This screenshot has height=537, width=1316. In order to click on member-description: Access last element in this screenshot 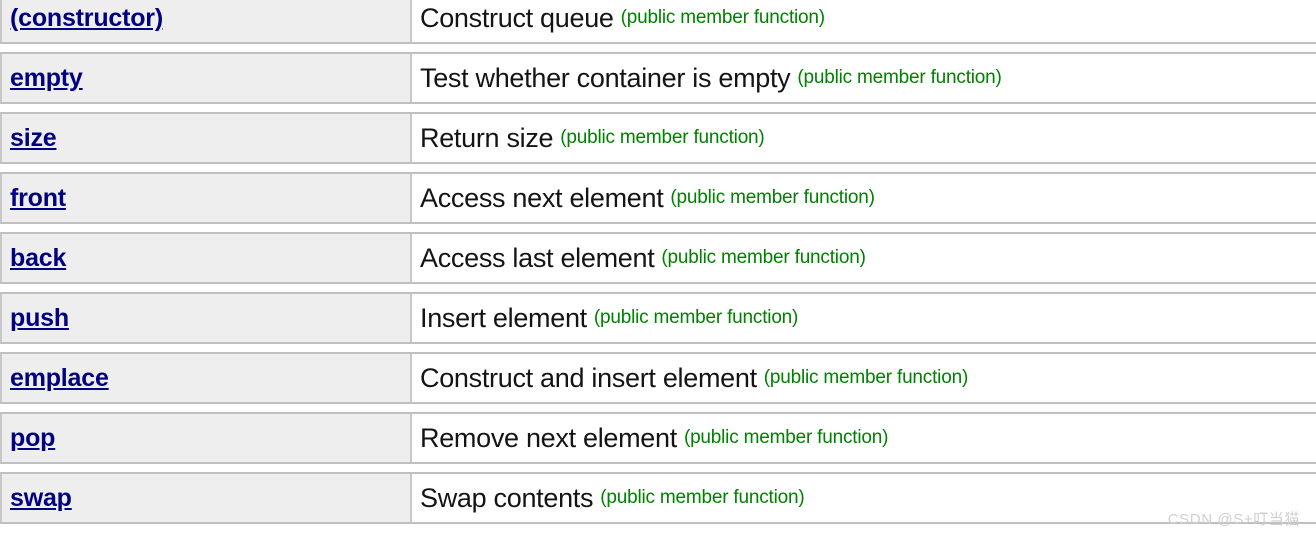, I will do `click(537, 257)`.